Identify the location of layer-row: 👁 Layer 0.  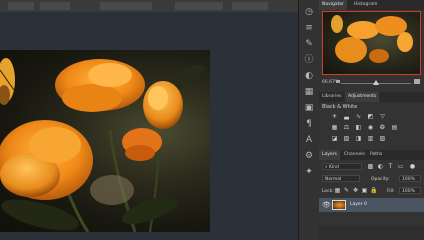
(371, 205).